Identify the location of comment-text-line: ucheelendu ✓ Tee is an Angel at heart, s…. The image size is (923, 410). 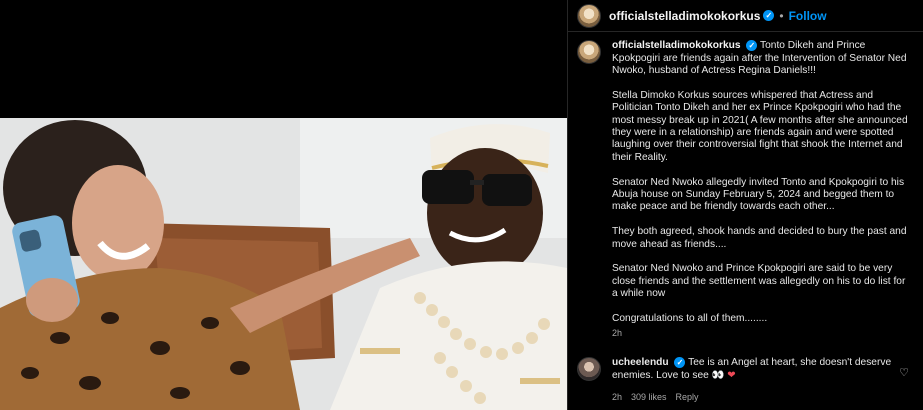
(753, 369).